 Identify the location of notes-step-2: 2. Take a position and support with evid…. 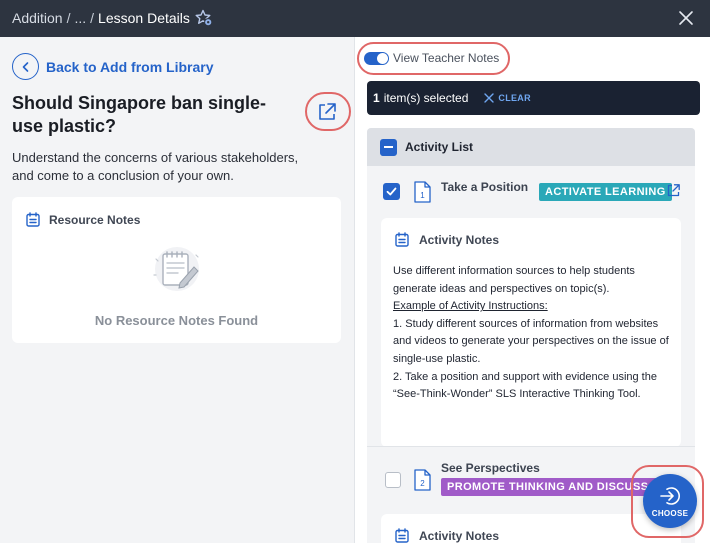
(525, 385).